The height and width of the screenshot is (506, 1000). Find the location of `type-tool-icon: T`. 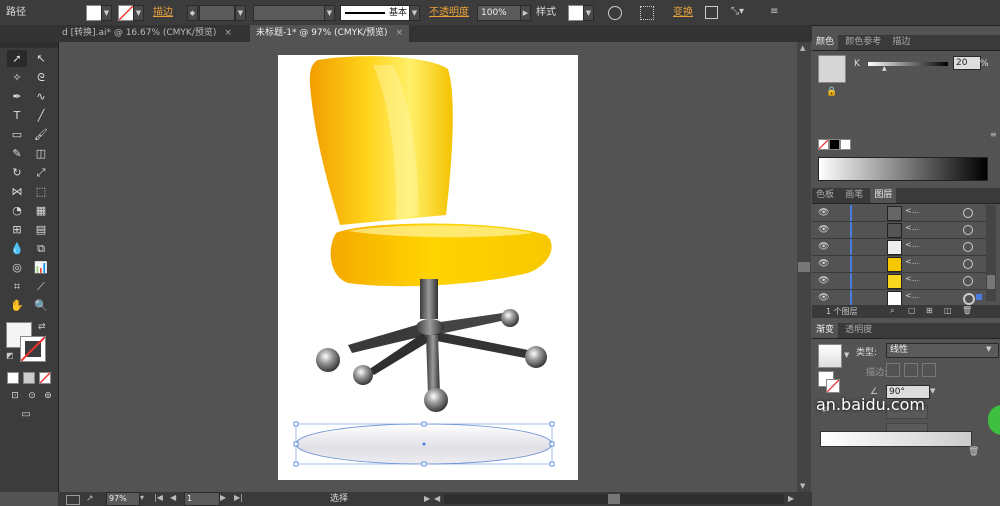

type-tool-icon: T is located at coordinates (17, 115).